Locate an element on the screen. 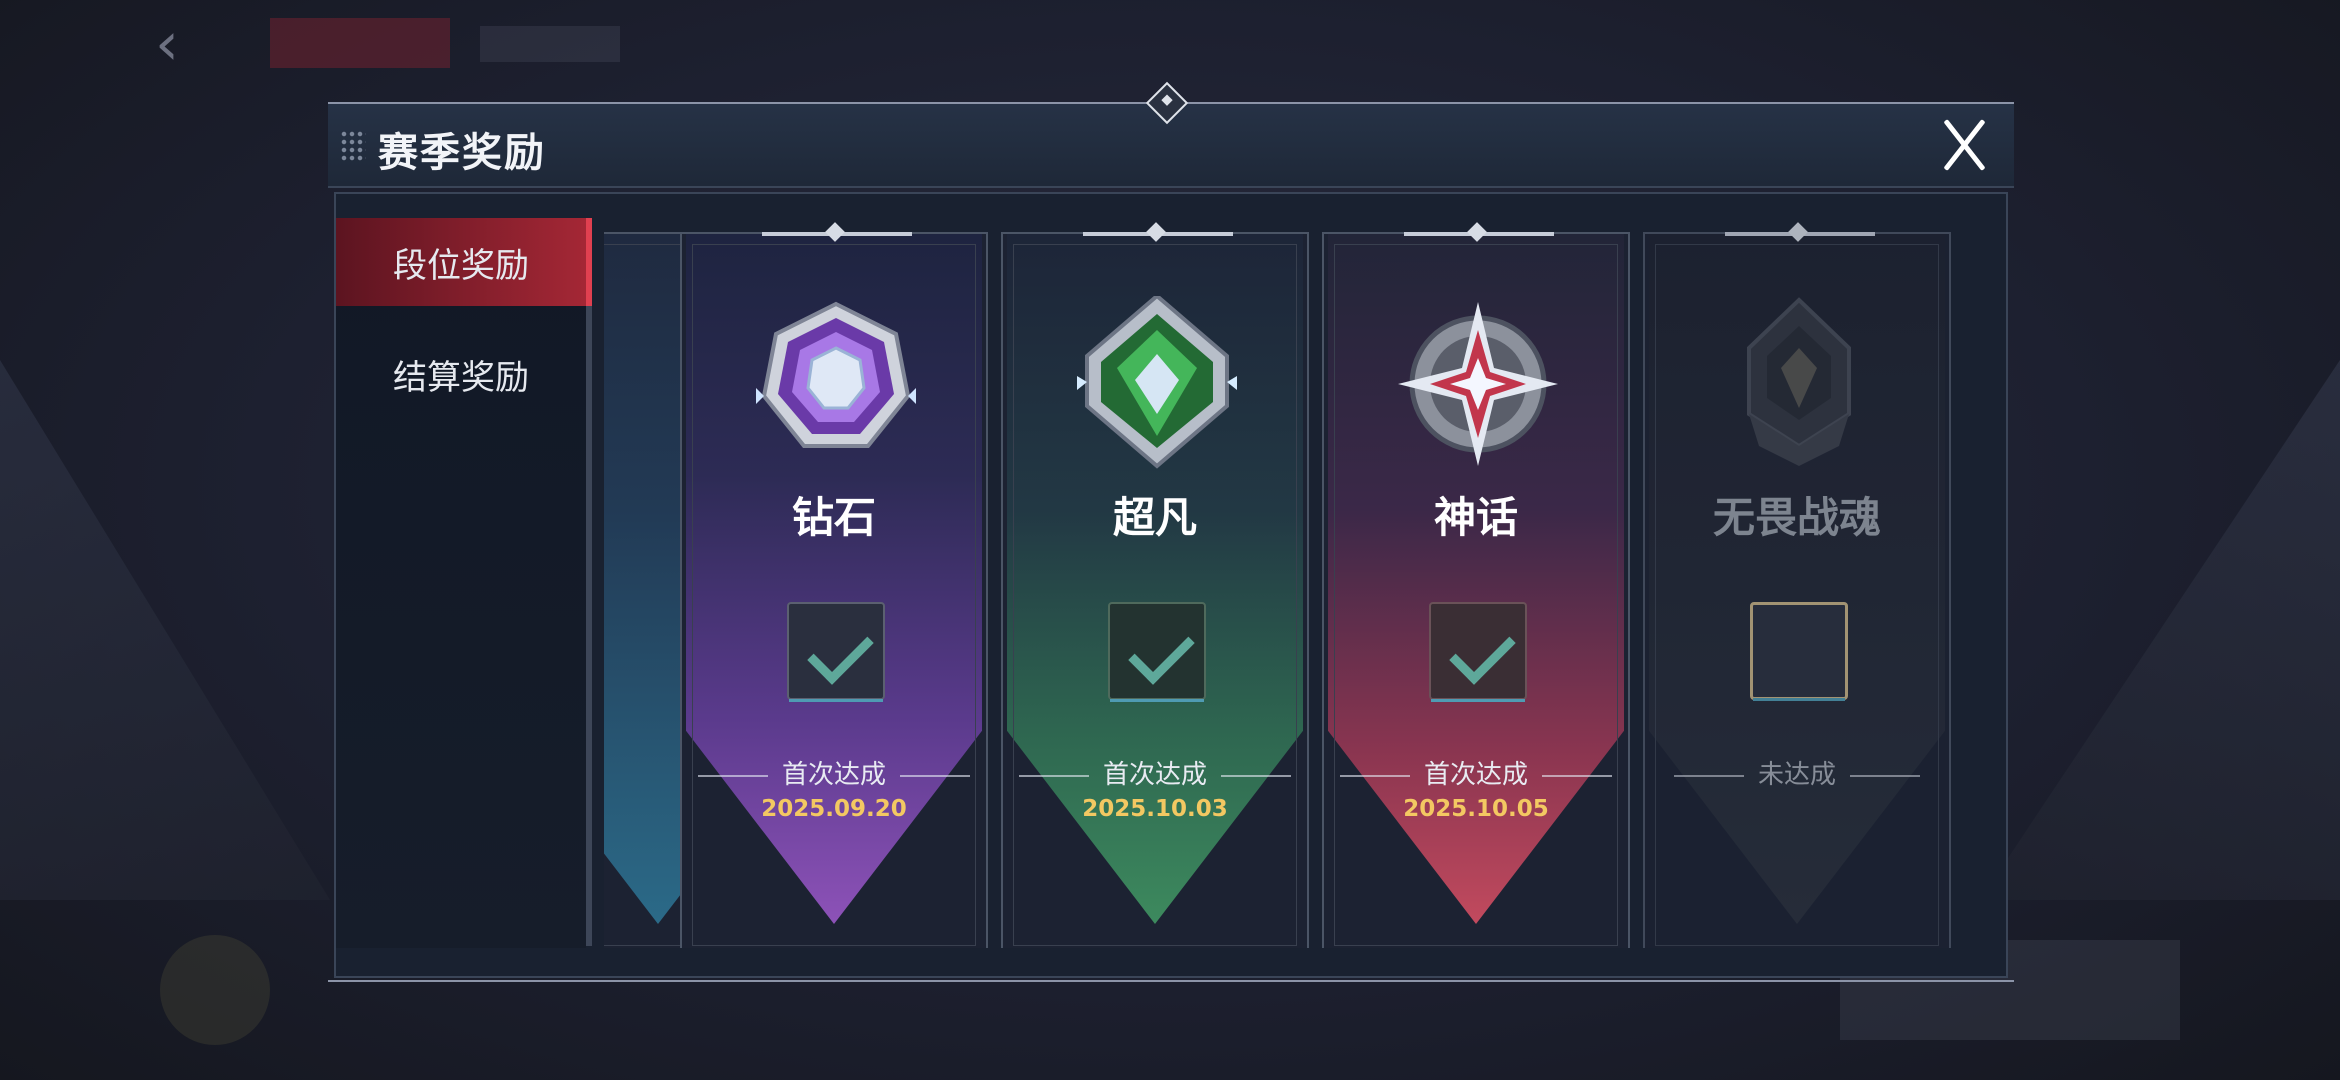  mythic-rank-icon is located at coordinates (1478, 384).